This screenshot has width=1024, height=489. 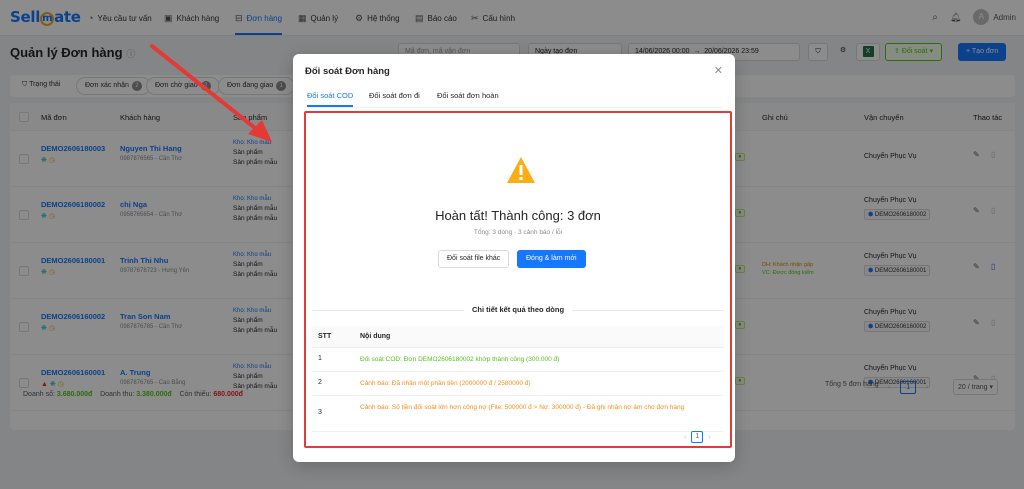 What do you see at coordinates (551, 259) in the screenshot?
I see `close-refresh-button: Đóng & làm mới` at bounding box center [551, 259].